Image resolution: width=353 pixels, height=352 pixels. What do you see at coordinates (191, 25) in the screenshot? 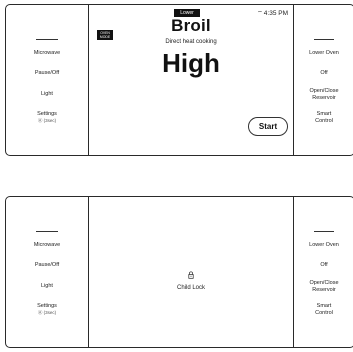
I see `mode-title: Broil` at bounding box center [191, 25].